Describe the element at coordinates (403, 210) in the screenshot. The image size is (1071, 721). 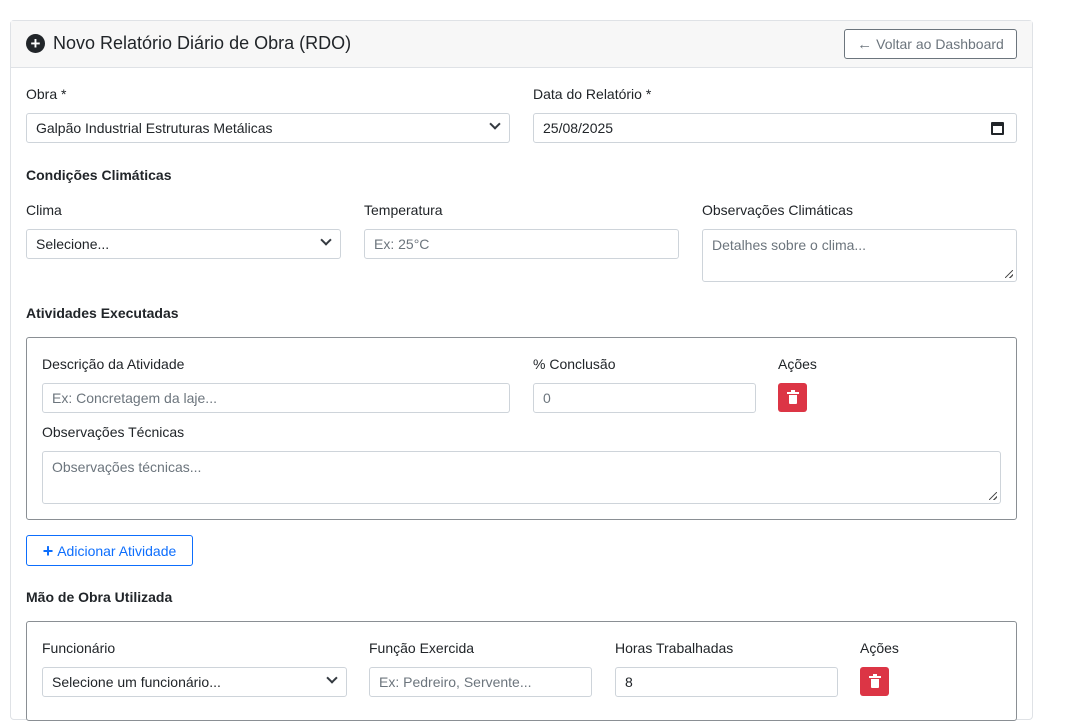
I see `temperatura-label: Temperatura` at that location.